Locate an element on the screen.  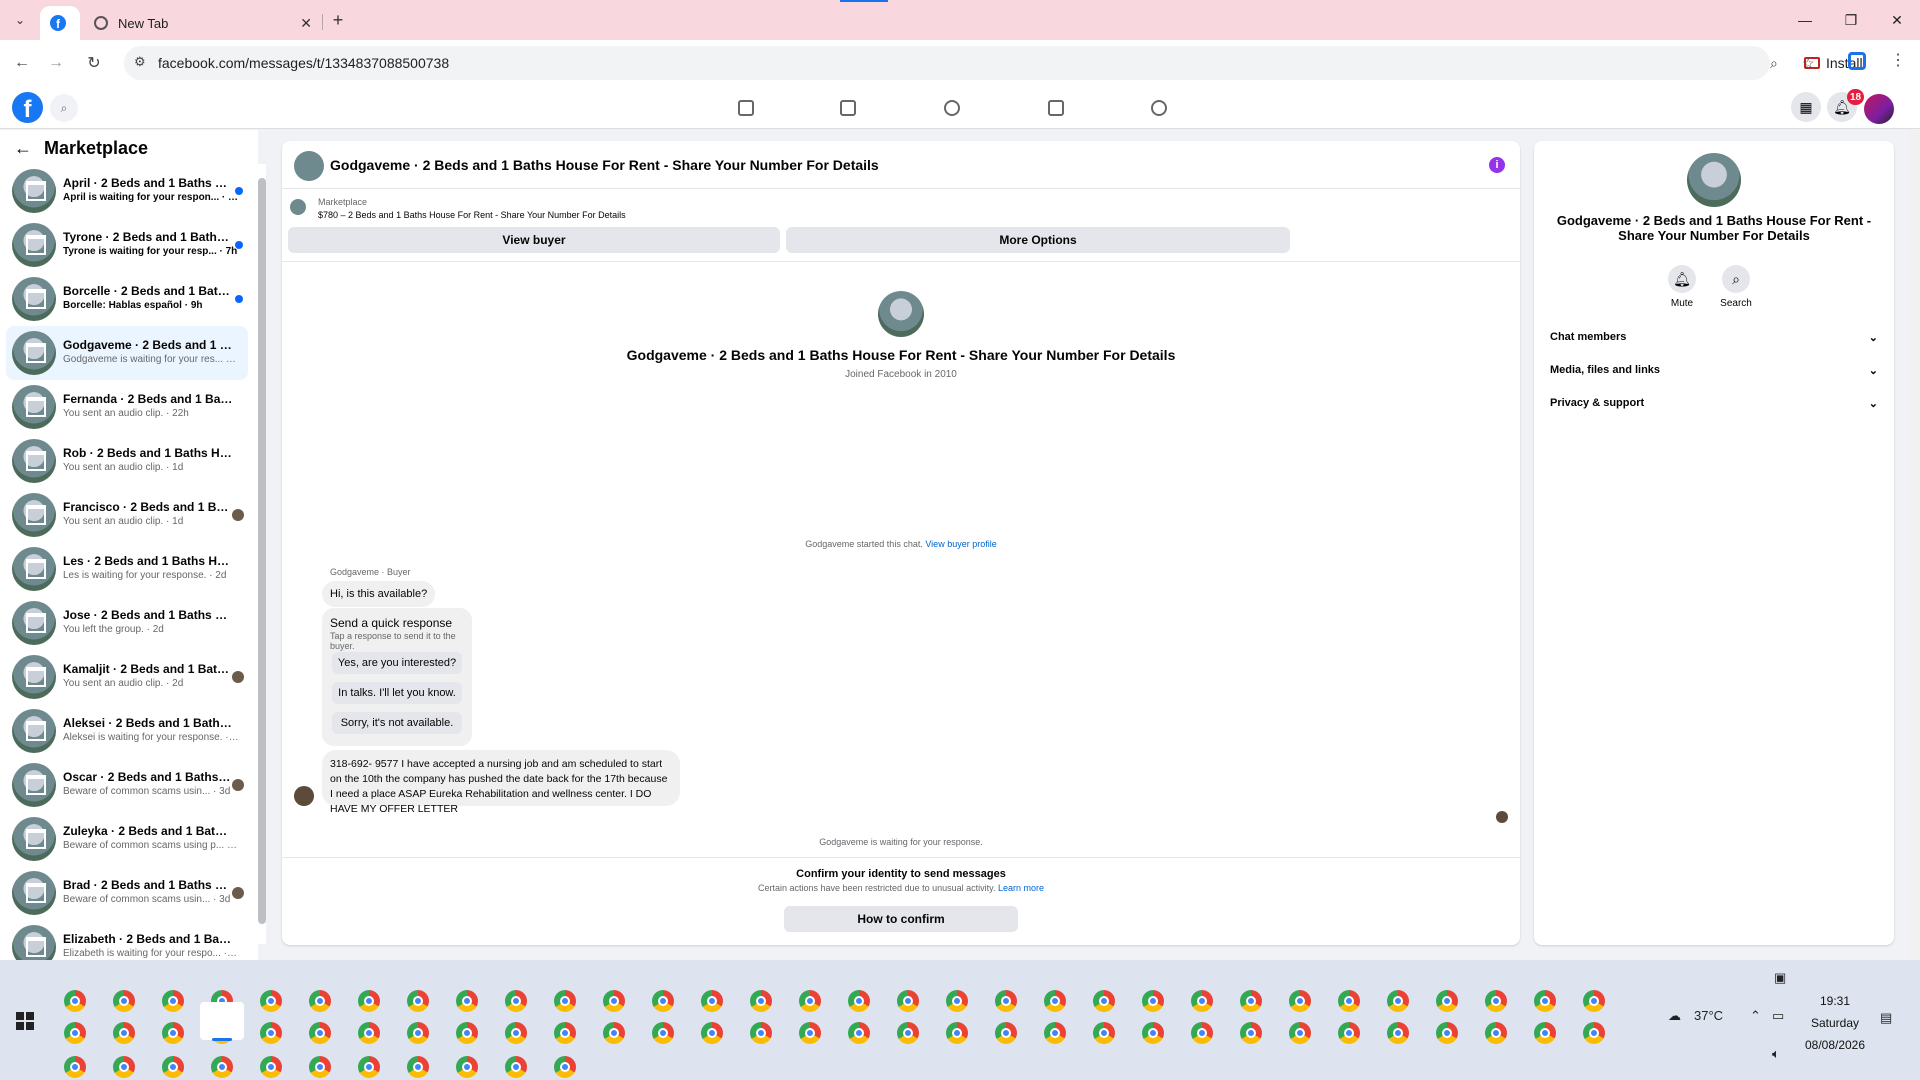
new-tab-button: + is located at coordinates (338, 20).